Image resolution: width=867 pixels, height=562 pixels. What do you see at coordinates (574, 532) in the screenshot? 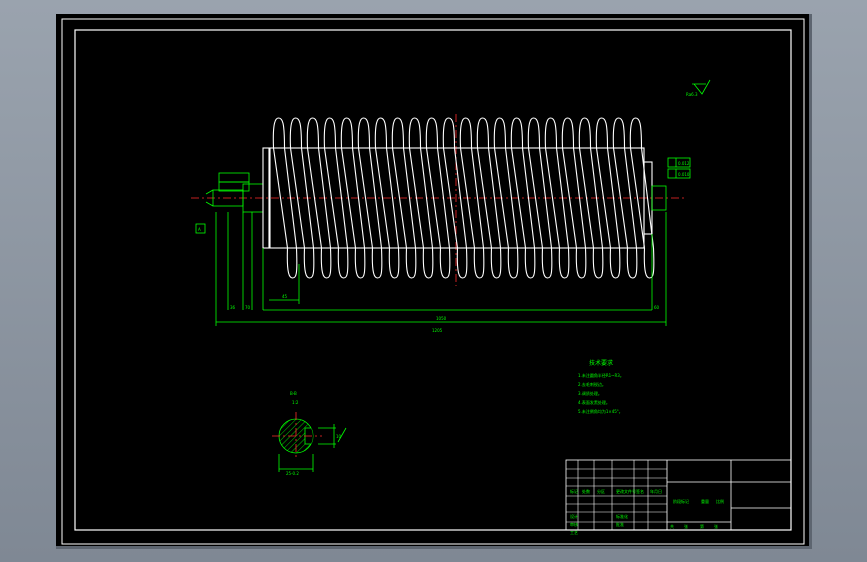
I see `svg-text: 工艺` at bounding box center [574, 532].